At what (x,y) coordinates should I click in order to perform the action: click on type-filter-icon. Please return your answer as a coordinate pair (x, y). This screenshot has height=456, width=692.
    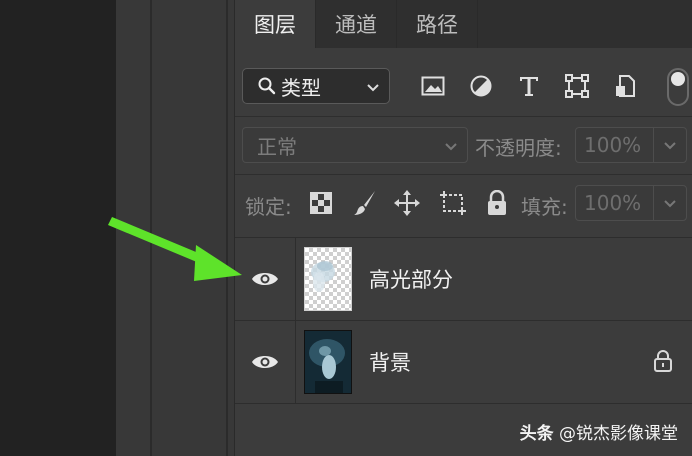
    Looking at the image, I should click on (529, 86).